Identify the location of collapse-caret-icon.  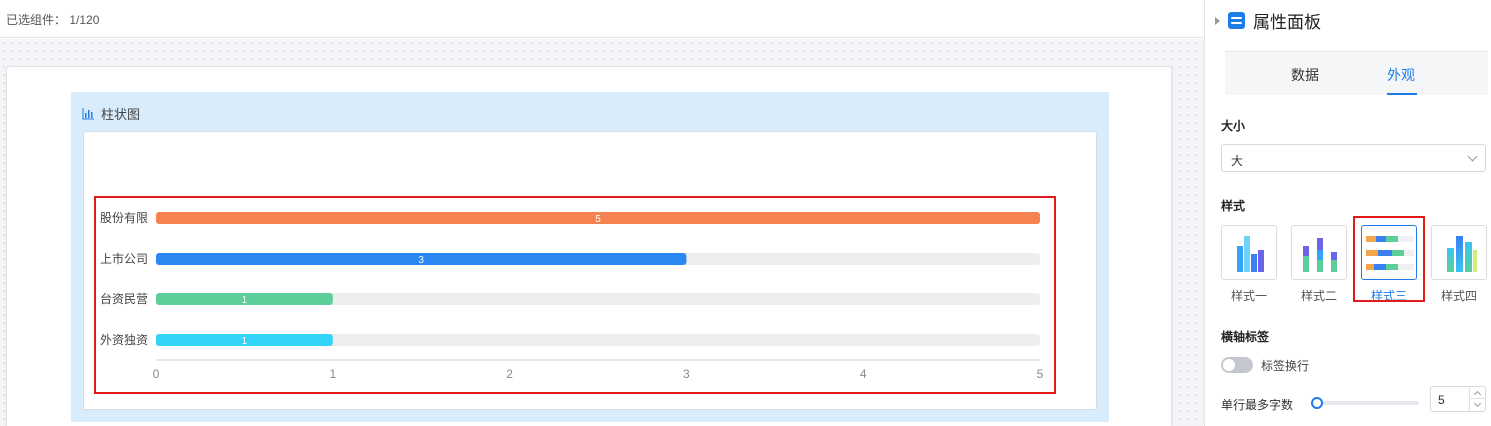
(1217, 20).